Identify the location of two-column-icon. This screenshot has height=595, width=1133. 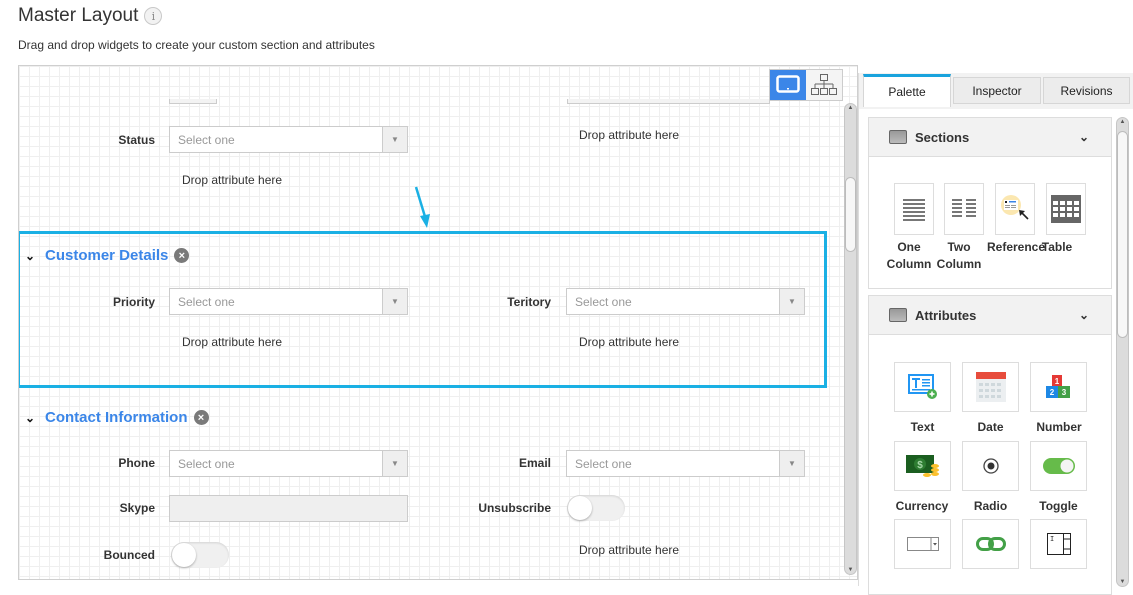
(964, 208).